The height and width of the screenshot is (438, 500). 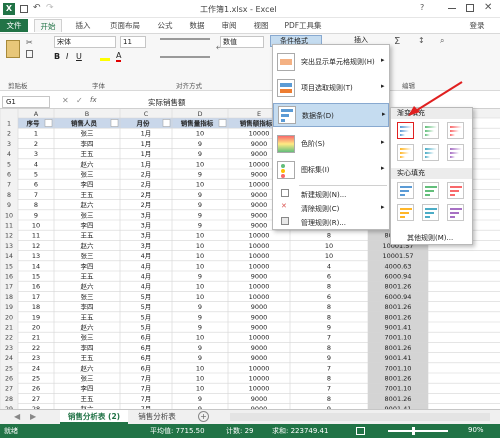 What do you see at coordinates (83, 25) in the screenshot?
I see `tab-insert: 插入` at bounding box center [83, 25].